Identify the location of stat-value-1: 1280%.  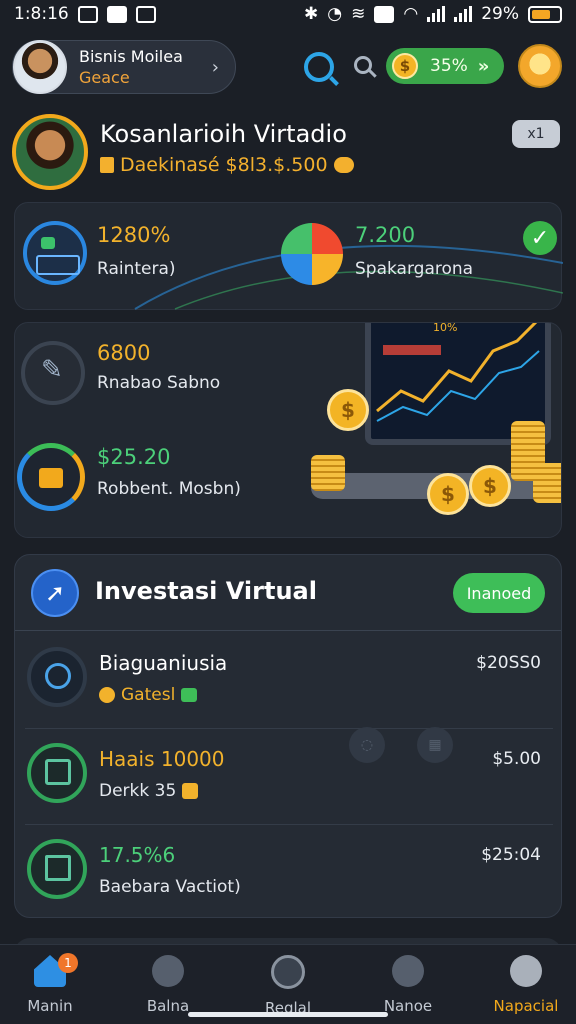
(134, 235).